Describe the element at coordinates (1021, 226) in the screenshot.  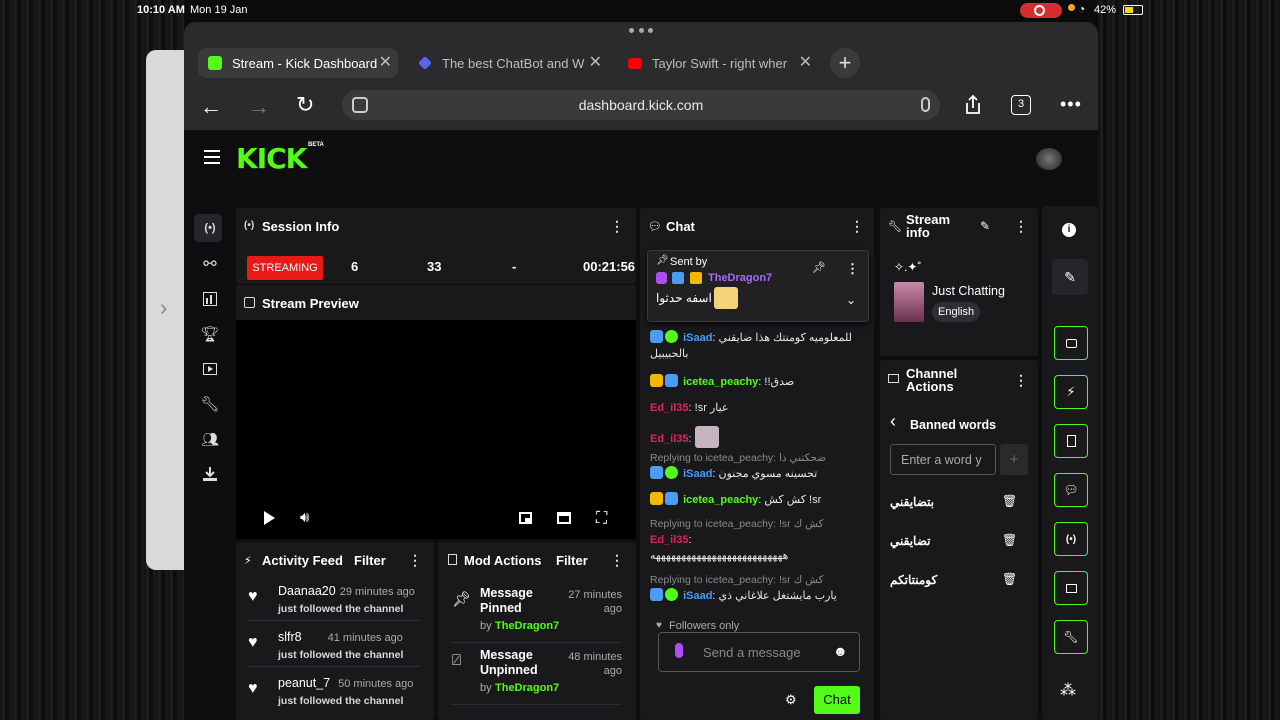
I see `stream-info-menu-icon: ⋮` at that location.